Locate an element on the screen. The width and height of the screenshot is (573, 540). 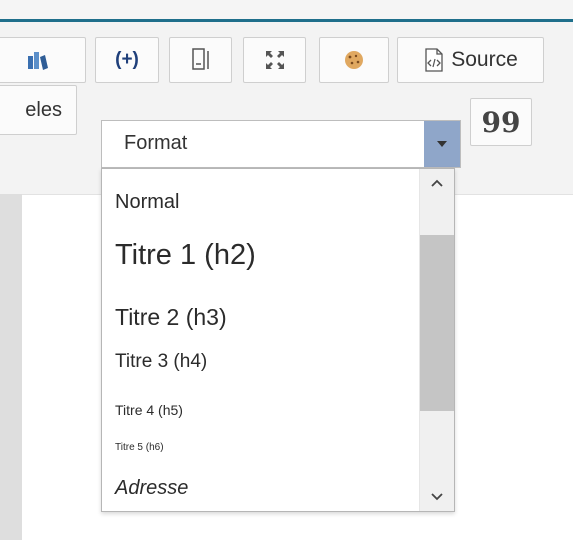
format-option-normal: Normal is located at coordinates (147, 202).